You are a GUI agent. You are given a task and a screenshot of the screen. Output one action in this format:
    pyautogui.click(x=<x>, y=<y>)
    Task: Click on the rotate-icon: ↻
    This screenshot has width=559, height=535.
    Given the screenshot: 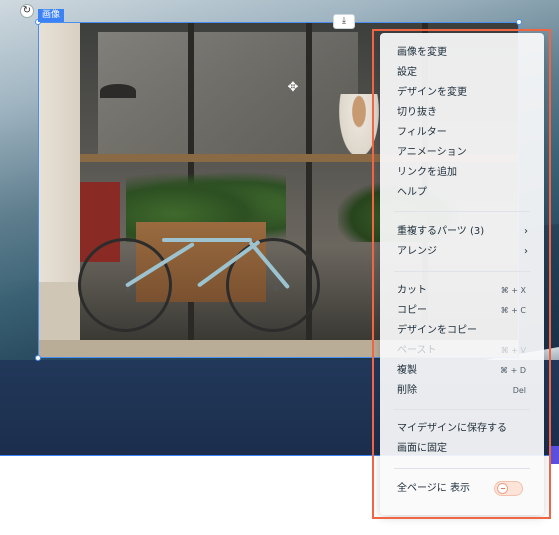 What is the action you would take?
    pyautogui.click(x=27, y=11)
    